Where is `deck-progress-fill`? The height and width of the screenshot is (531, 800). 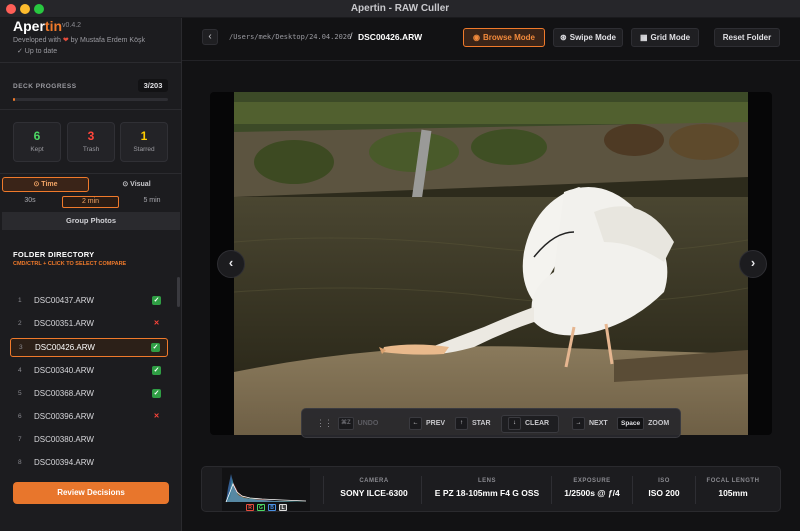
deck-progress-fill is located at coordinates (14, 99).